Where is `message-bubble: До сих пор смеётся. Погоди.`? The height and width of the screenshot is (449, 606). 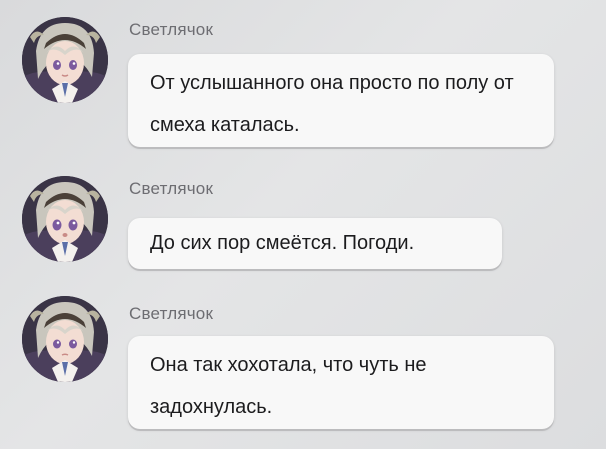
message-bubble: До сих пор смеётся. Погоди. is located at coordinates (315, 243).